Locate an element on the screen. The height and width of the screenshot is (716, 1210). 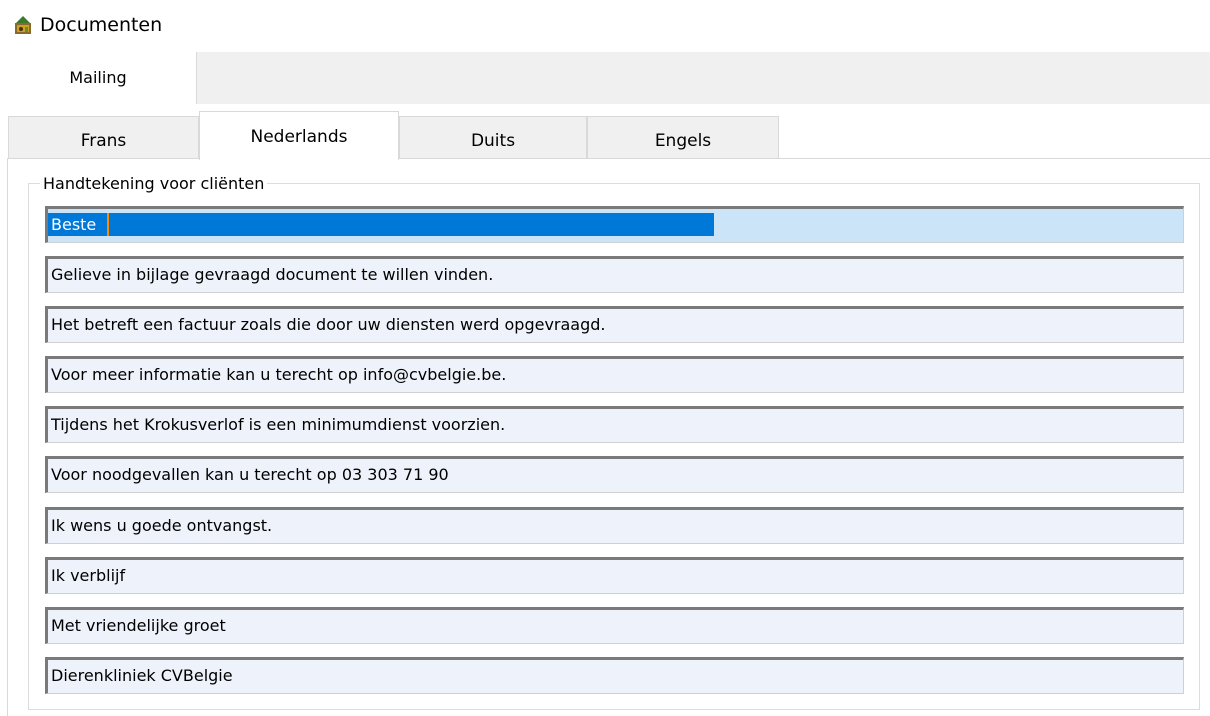
title-bar: Documenten is located at coordinates (605, 26).